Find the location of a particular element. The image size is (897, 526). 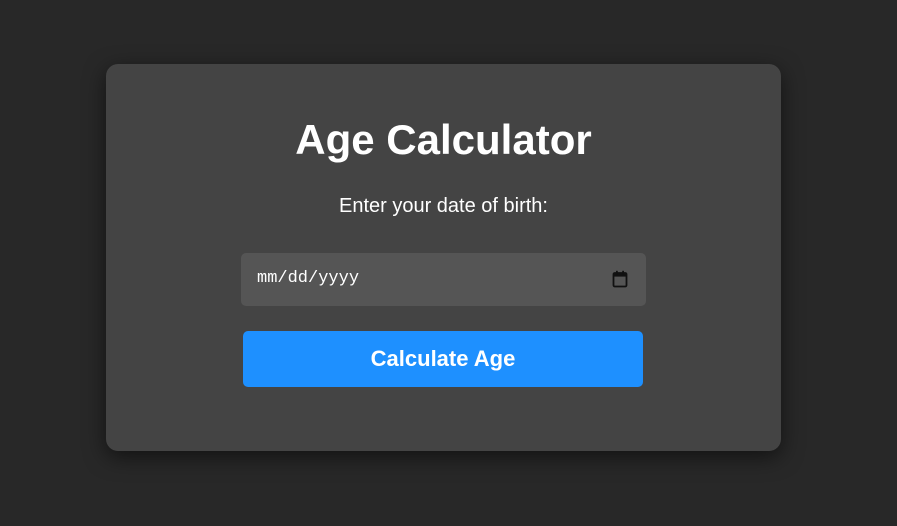

calculate-age-button: Calculate Age is located at coordinates (443, 359).